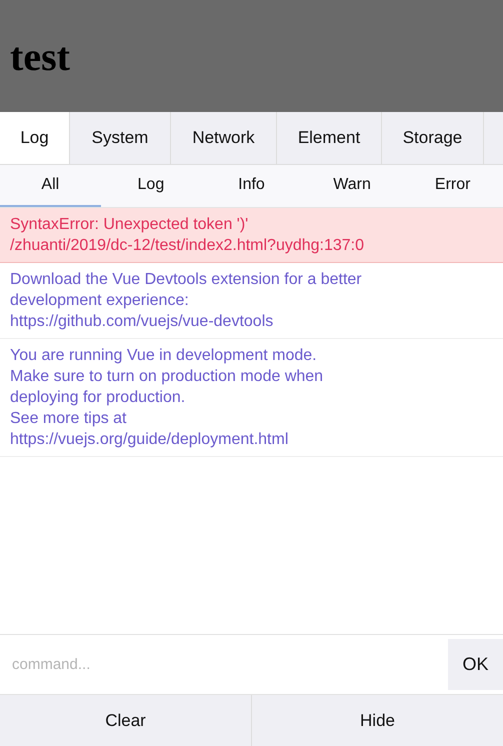  I want to click on tab: Element, so click(329, 138).